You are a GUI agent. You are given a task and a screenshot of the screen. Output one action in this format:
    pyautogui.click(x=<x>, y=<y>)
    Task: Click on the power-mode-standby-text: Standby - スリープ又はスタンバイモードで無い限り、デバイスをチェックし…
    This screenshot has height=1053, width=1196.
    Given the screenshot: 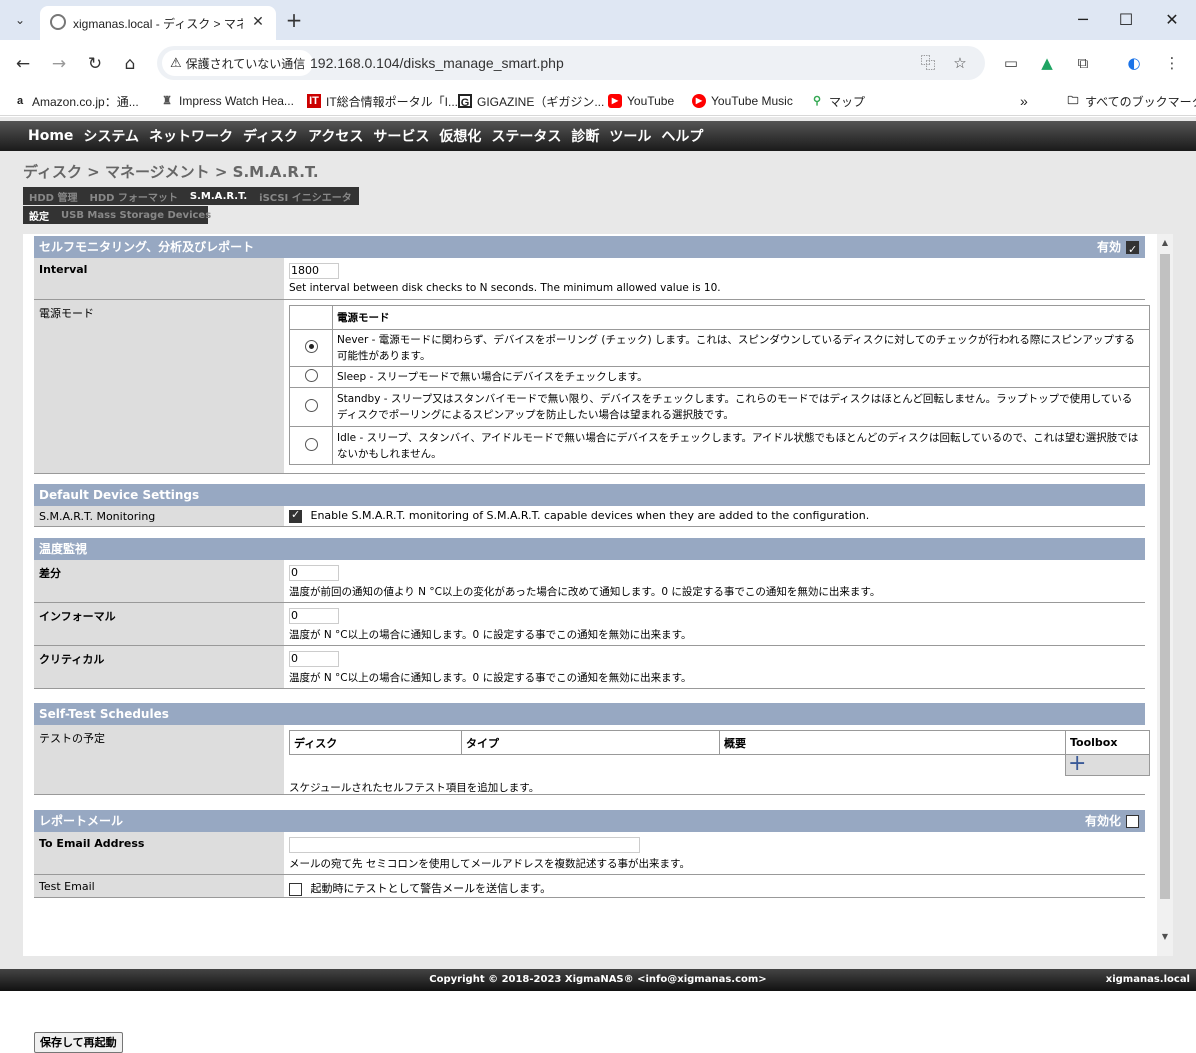 What is the action you would take?
    pyautogui.click(x=741, y=407)
    